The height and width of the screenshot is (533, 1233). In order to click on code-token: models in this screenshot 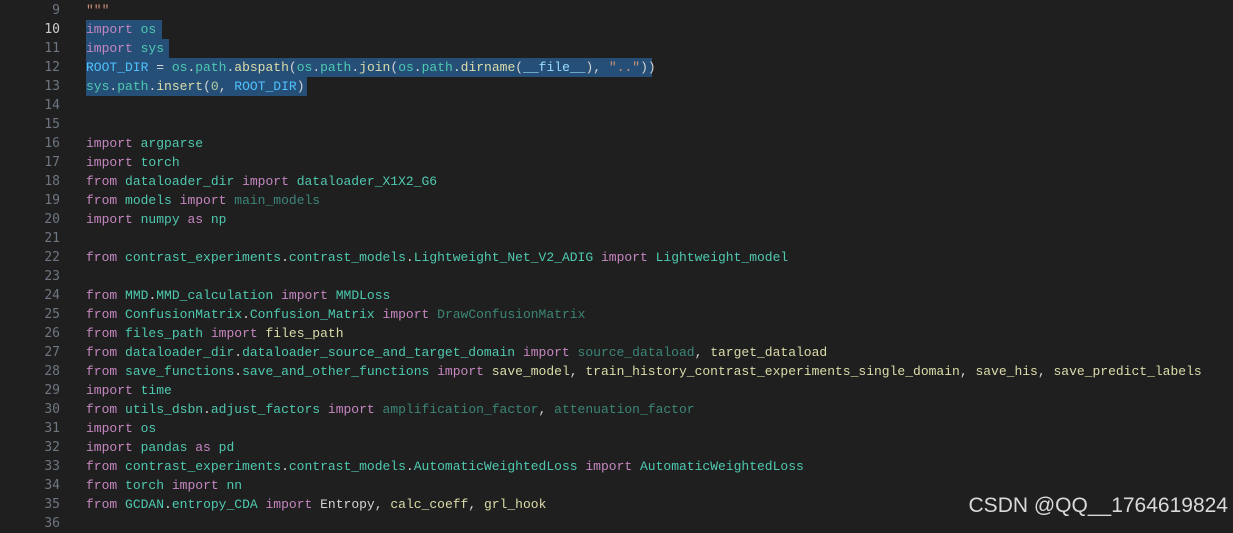, I will do `click(148, 200)`.